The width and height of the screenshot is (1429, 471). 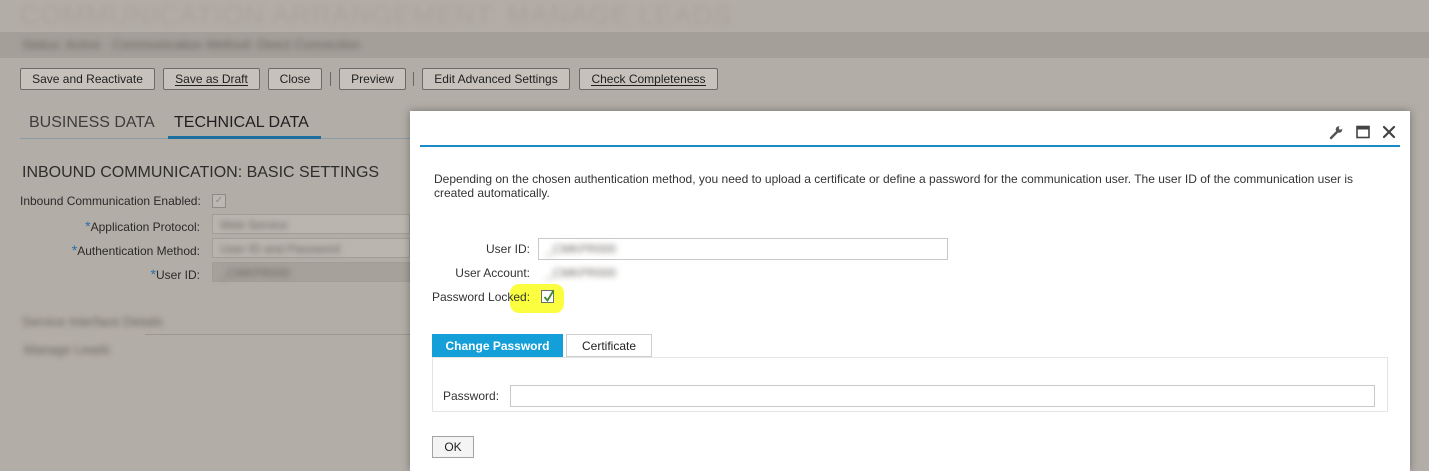 I want to click on preview-button: Preview, so click(x=372, y=79).